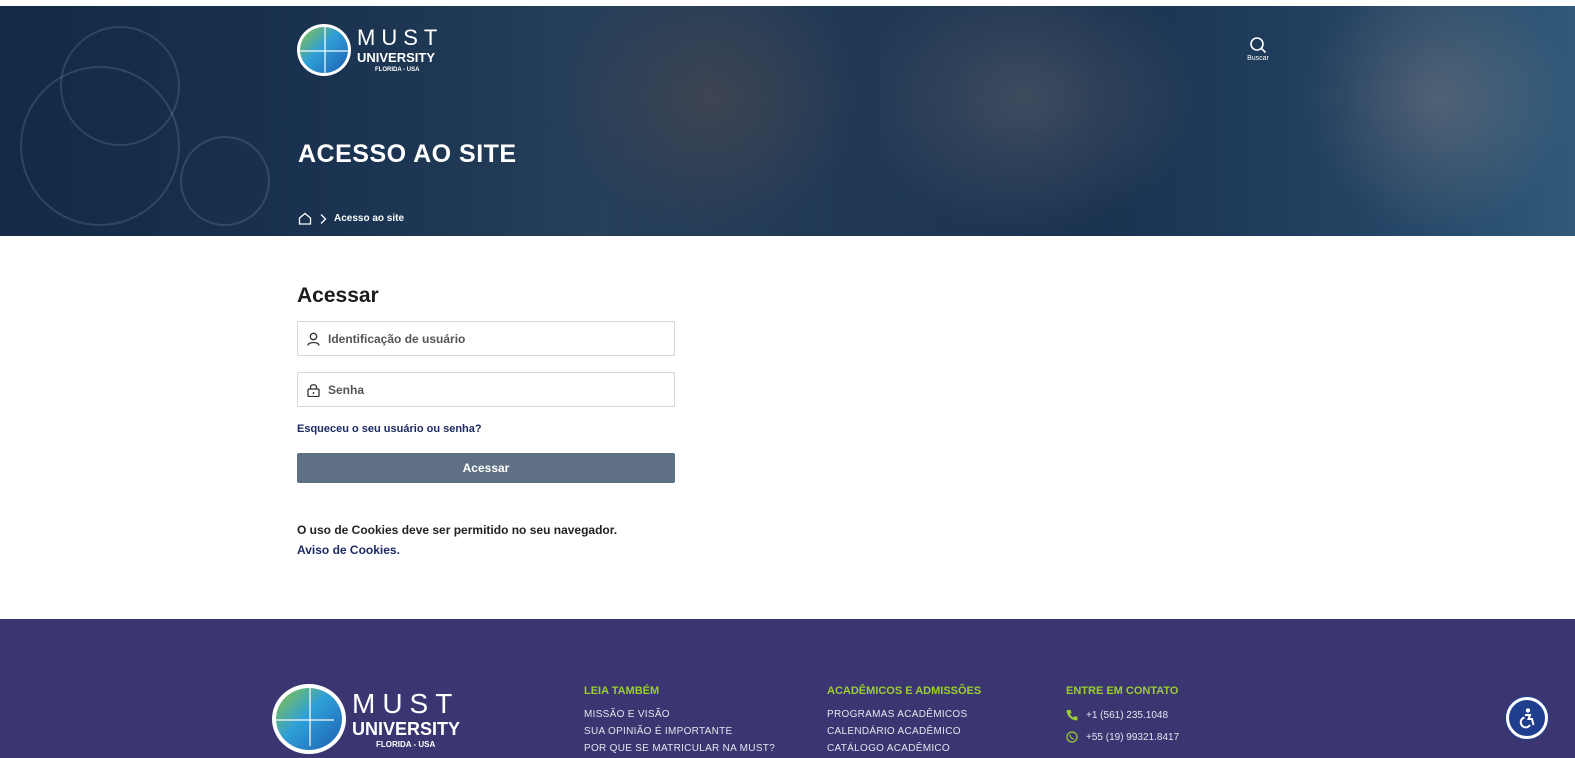  Describe the element at coordinates (1258, 58) in the screenshot. I see `search-label: Buscar` at that location.